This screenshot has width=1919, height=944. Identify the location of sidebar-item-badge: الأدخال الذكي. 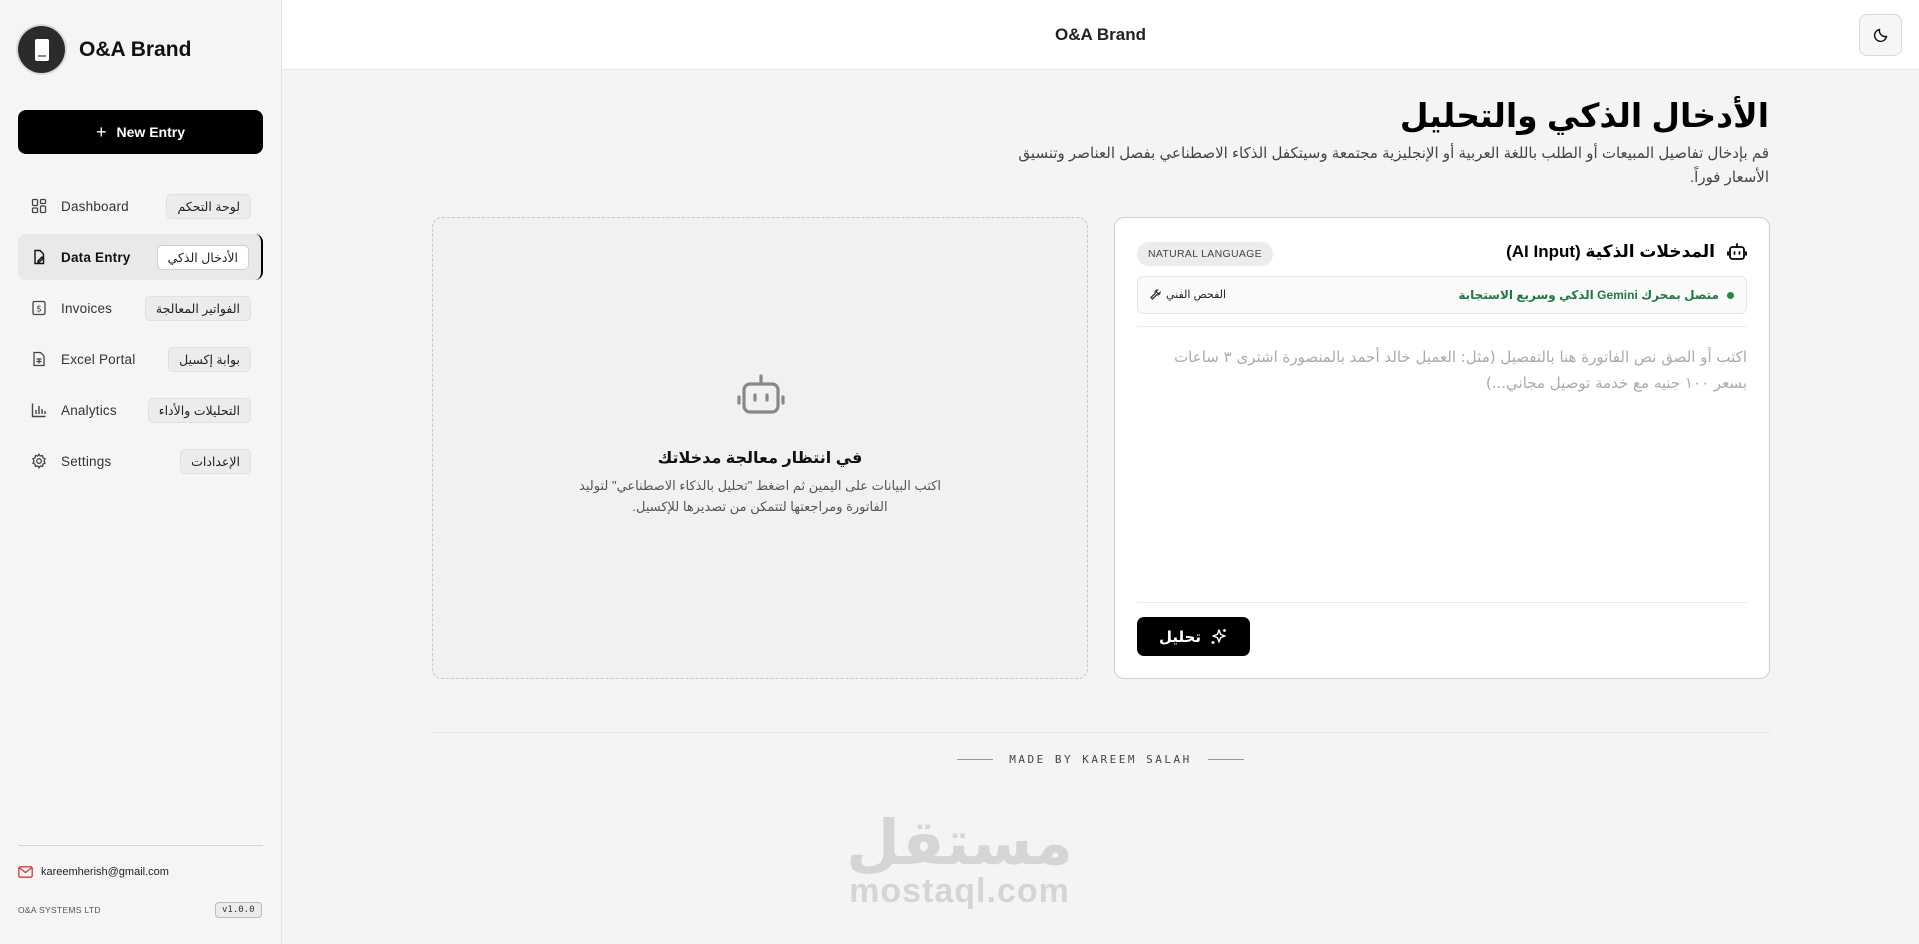
(202, 257).